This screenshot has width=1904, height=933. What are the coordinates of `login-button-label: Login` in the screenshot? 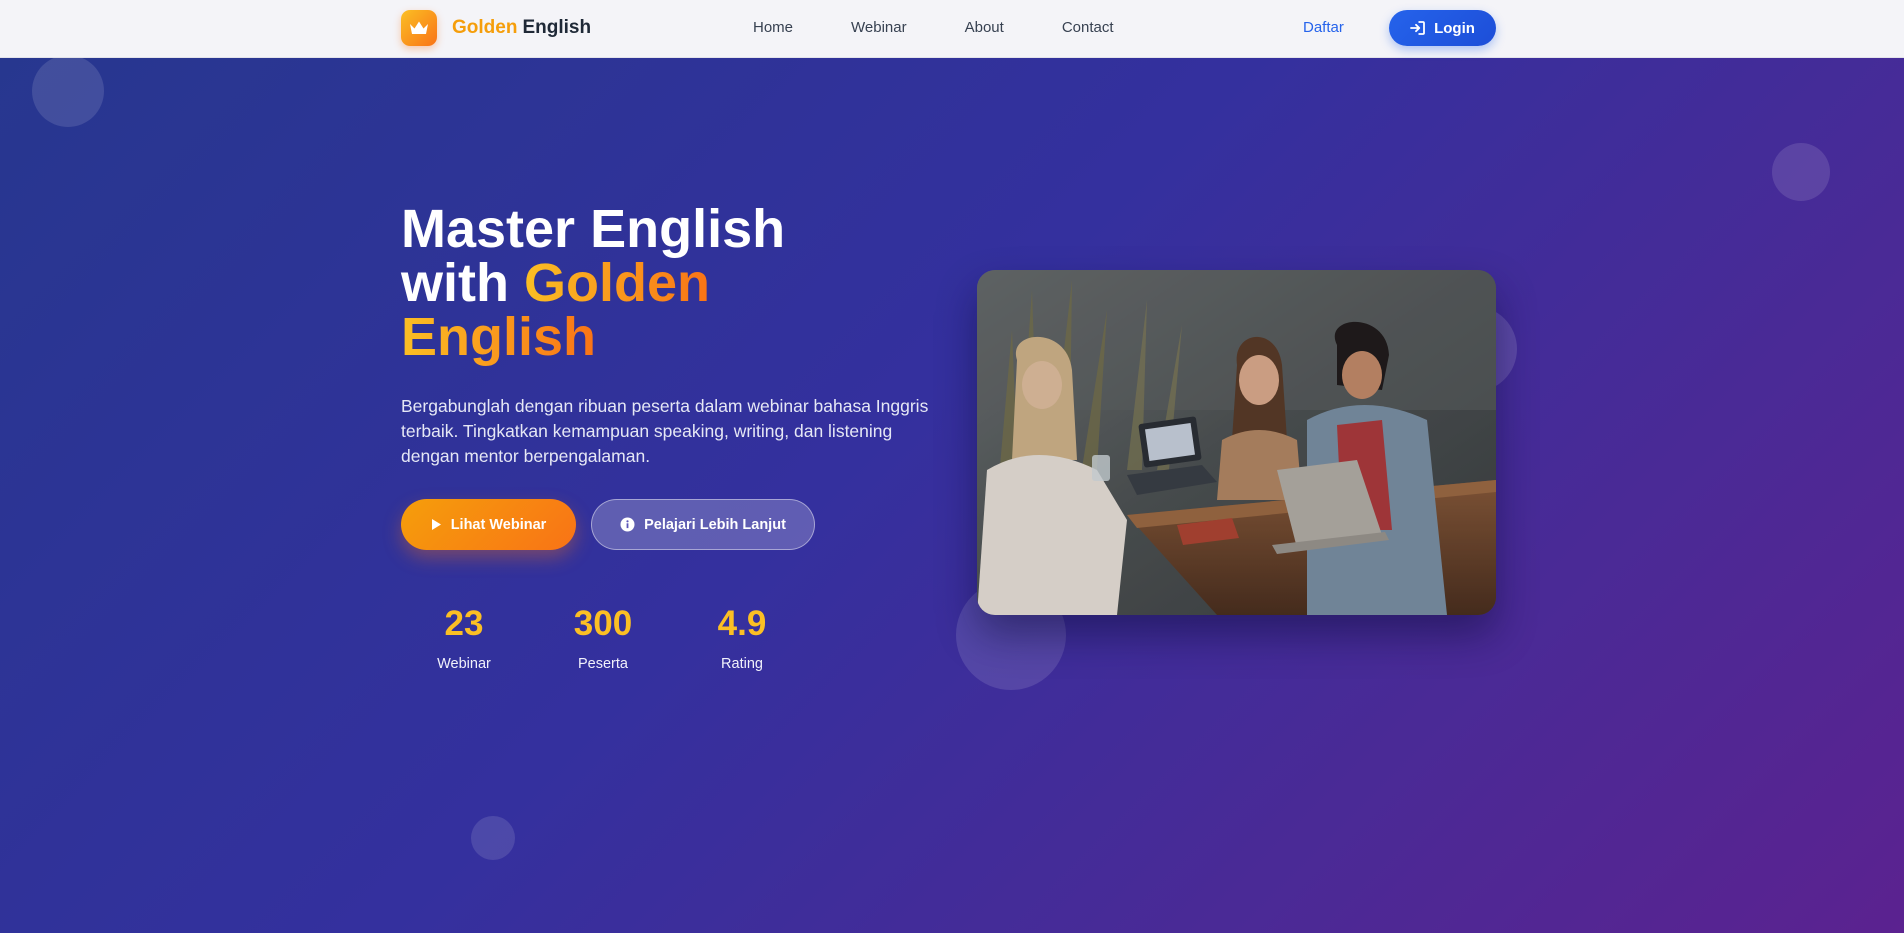 It's located at (1454, 28).